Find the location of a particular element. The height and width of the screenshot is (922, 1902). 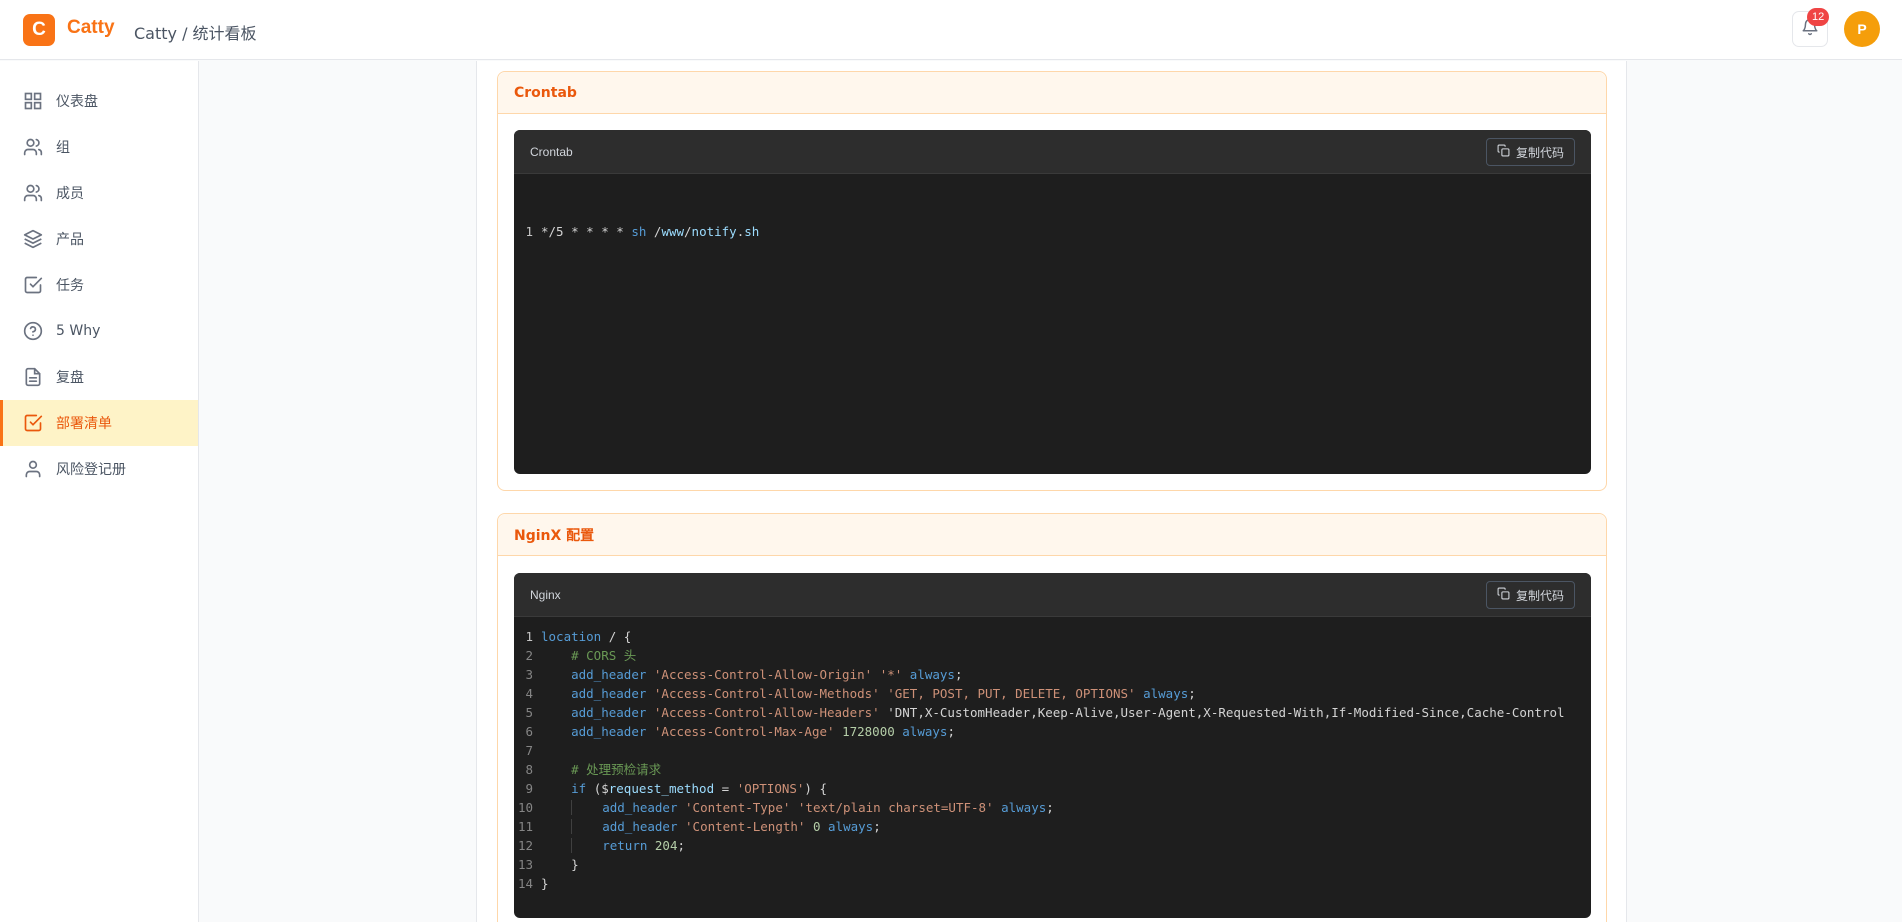

code-line: 1 location / { is located at coordinates (578, 636).